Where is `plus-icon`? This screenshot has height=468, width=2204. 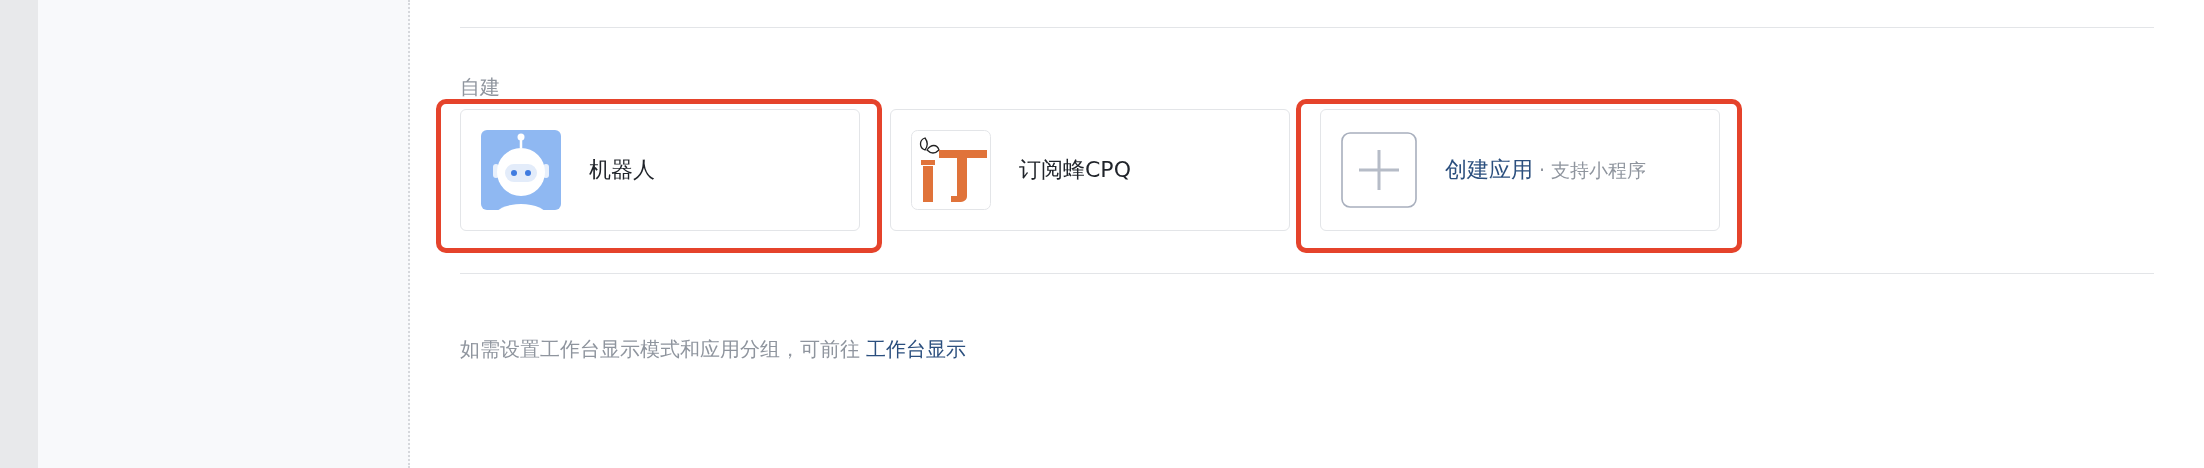 plus-icon is located at coordinates (1379, 170).